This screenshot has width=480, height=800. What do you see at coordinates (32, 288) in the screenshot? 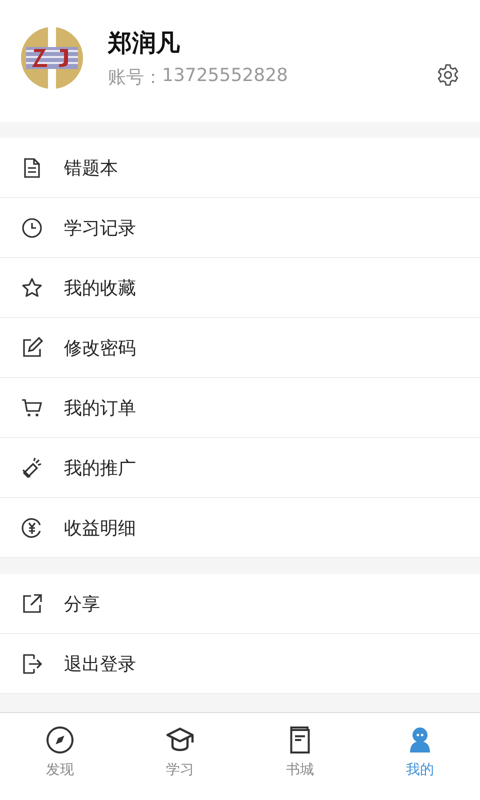
I see `star-icon` at bounding box center [32, 288].